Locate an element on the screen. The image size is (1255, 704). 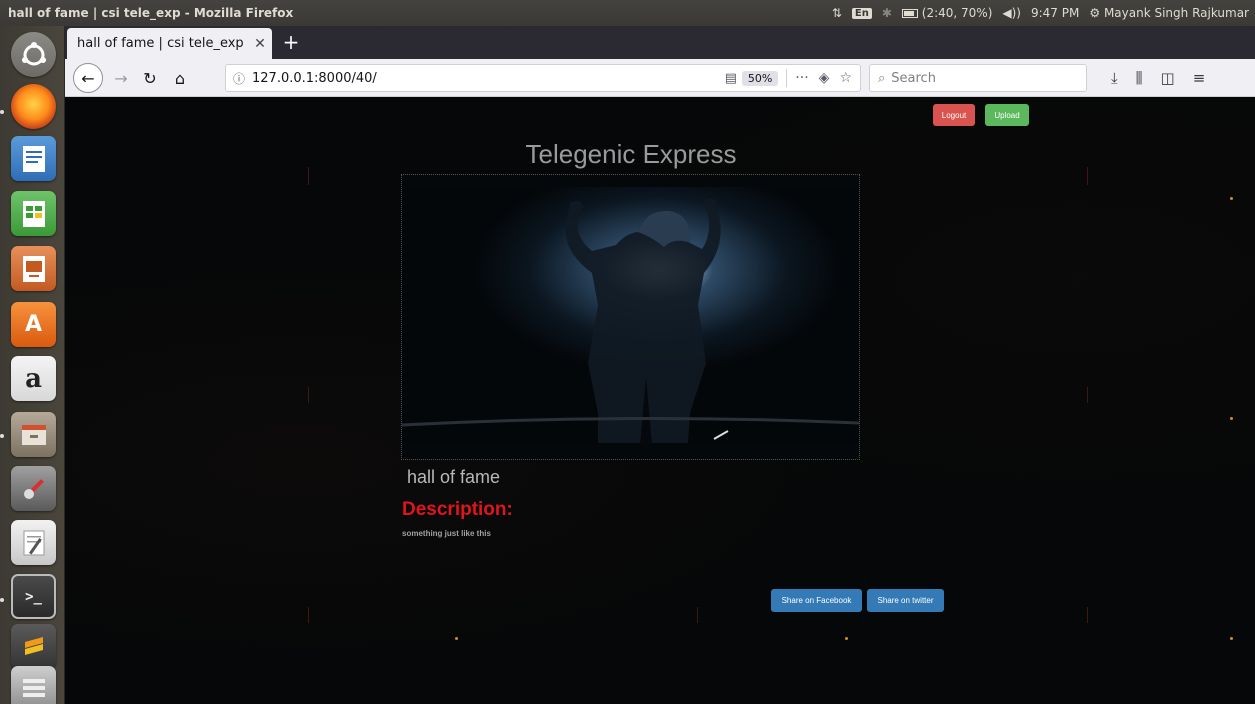
battery-icon is located at coordinates (909, 13).